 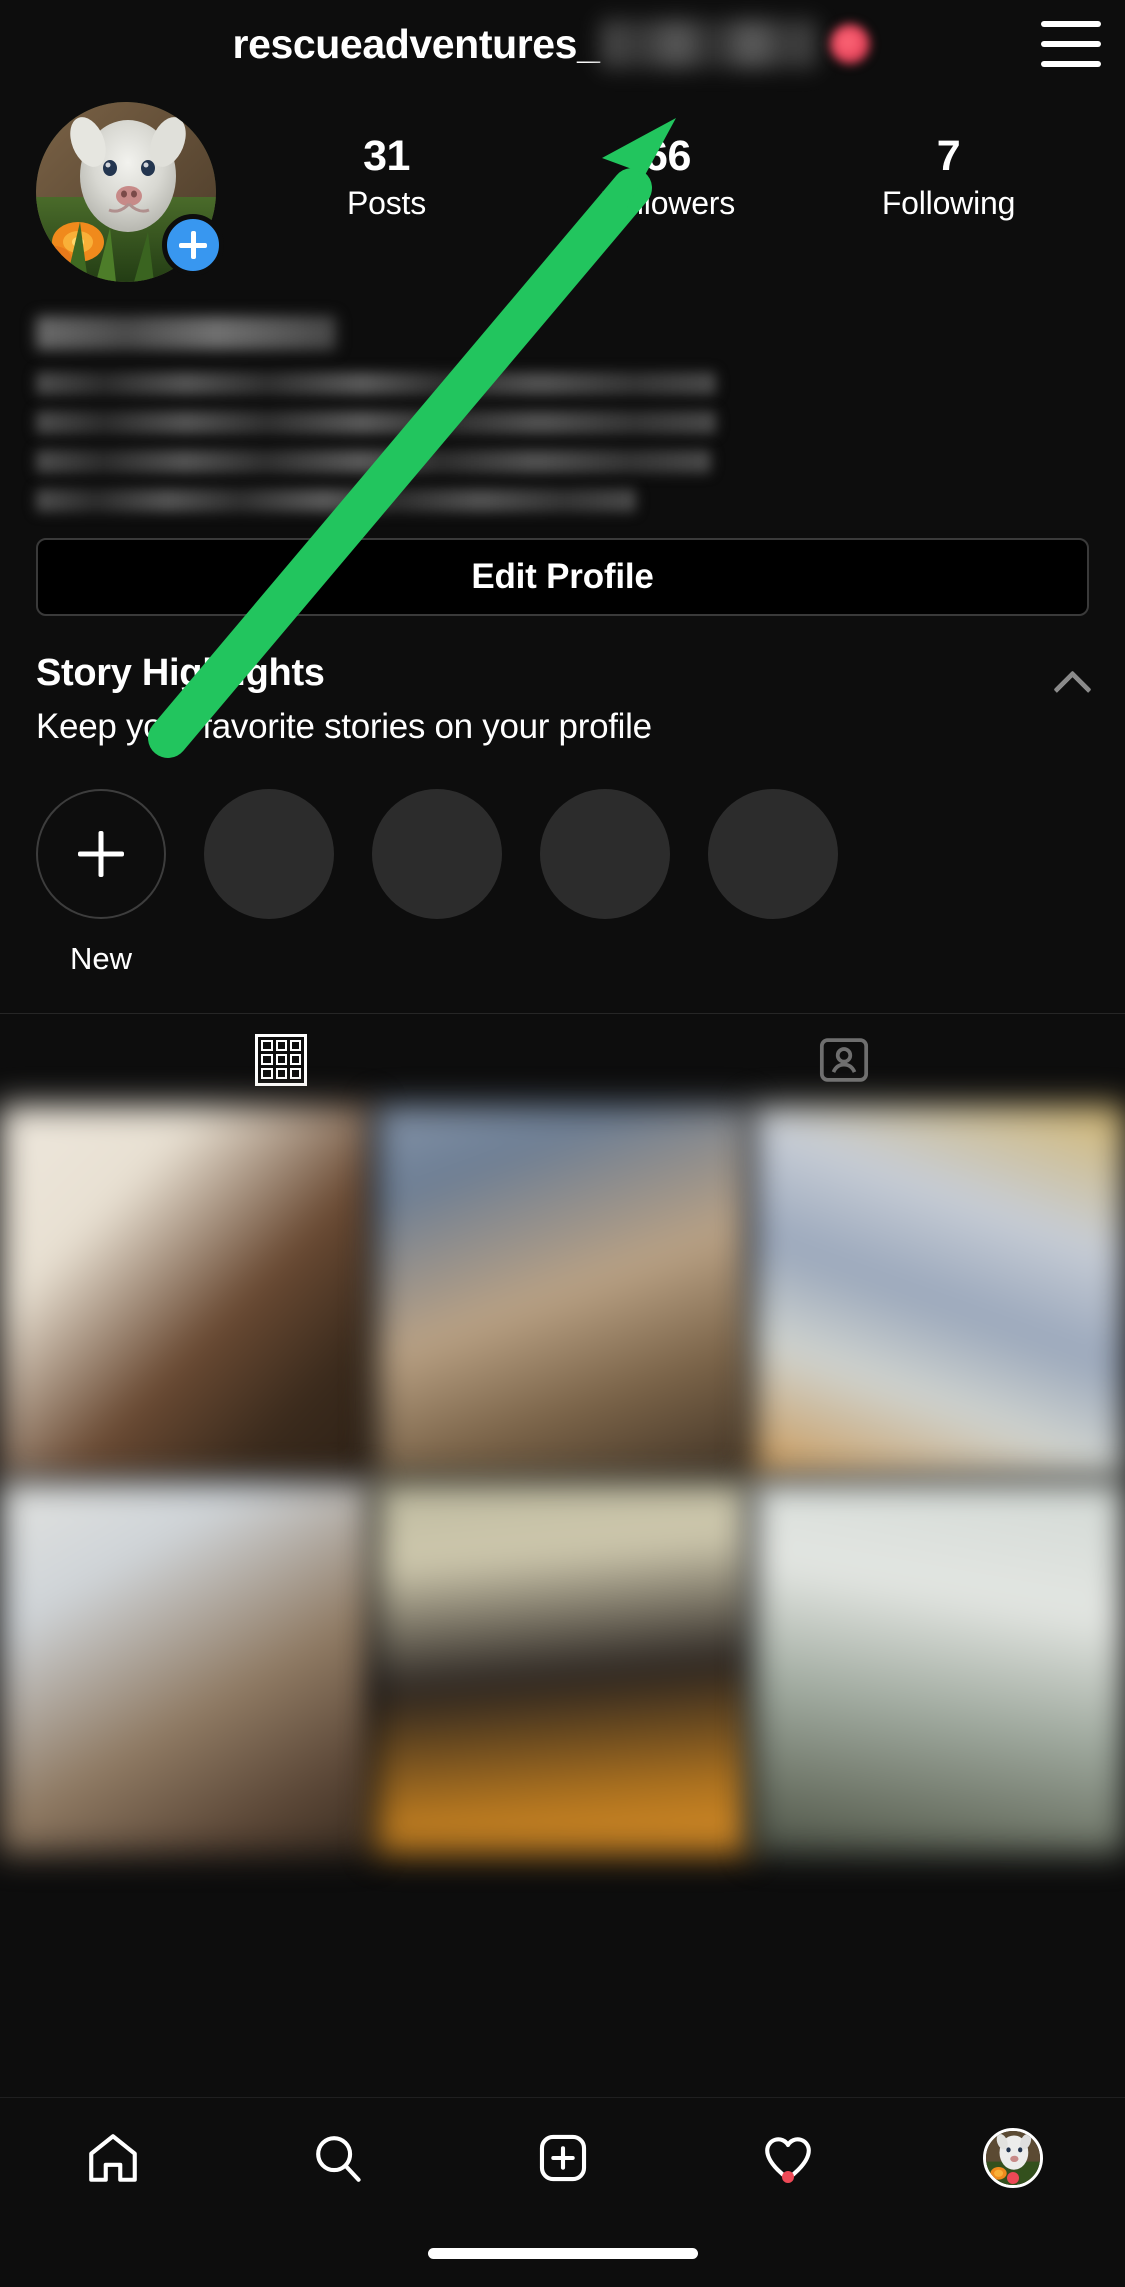 I want to click on story-highlights-list: New, so click(x=562, y=862).